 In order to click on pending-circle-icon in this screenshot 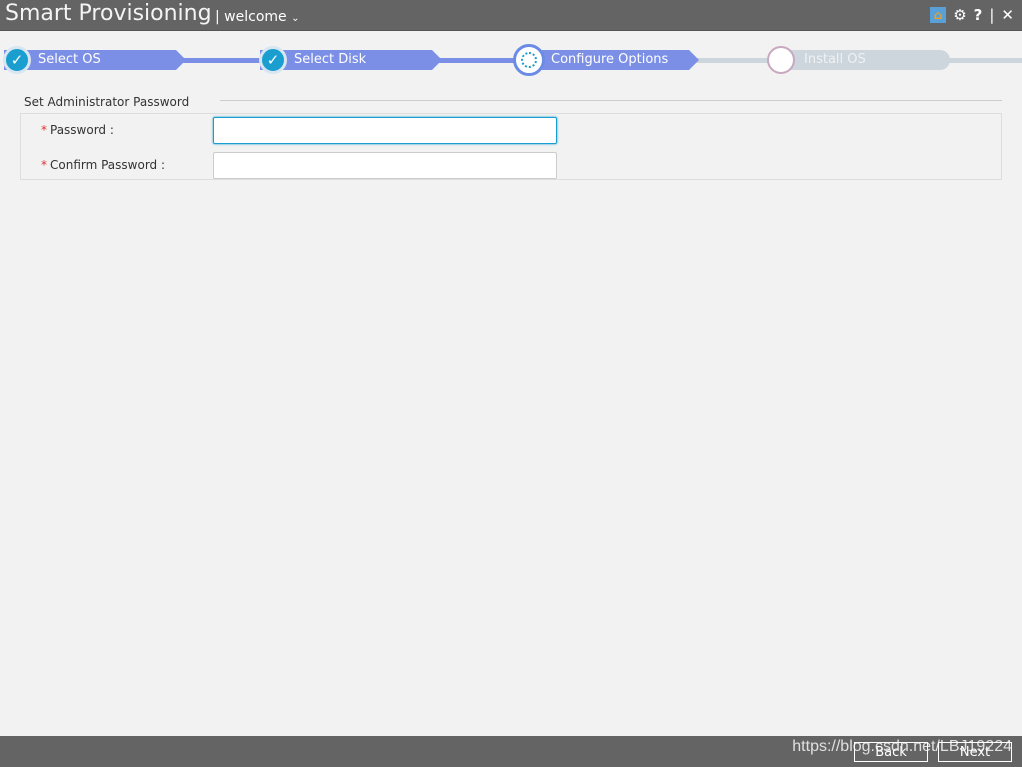, I will do `click(781, 60)`.